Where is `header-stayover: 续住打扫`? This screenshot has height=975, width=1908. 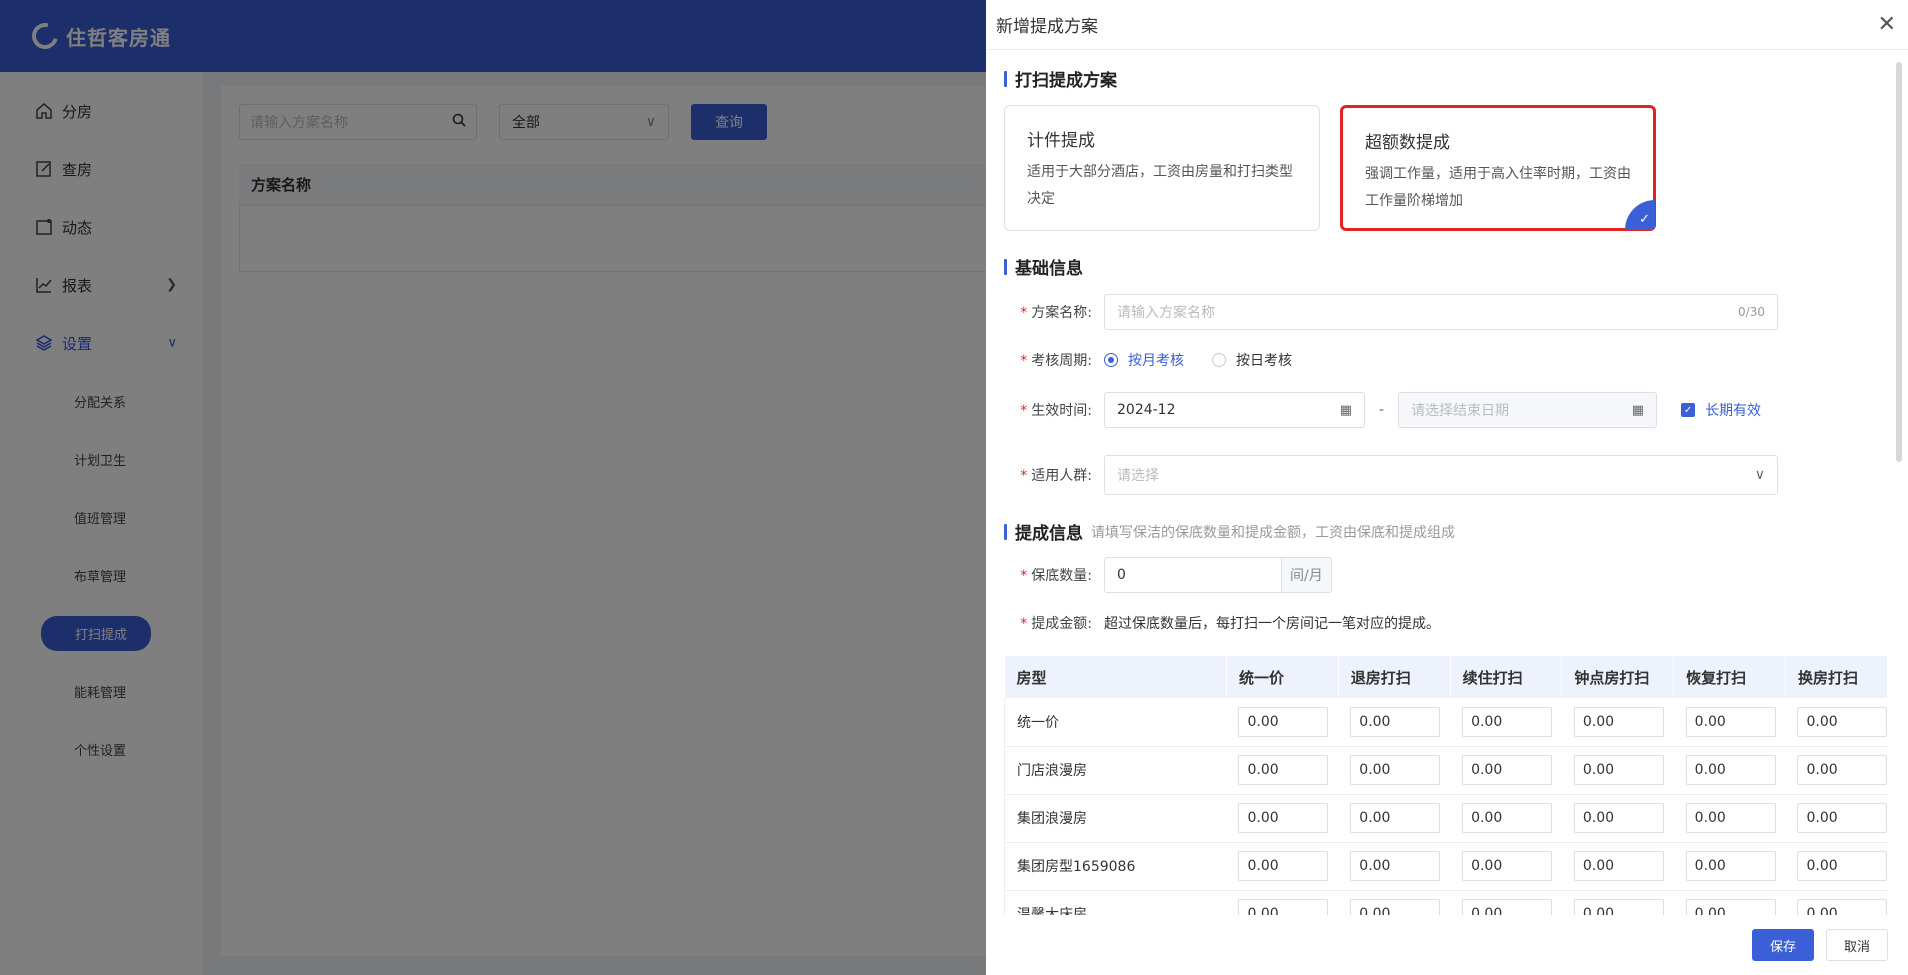
header-stayover: 续住打扫 is located at coordinates (1506, 677).